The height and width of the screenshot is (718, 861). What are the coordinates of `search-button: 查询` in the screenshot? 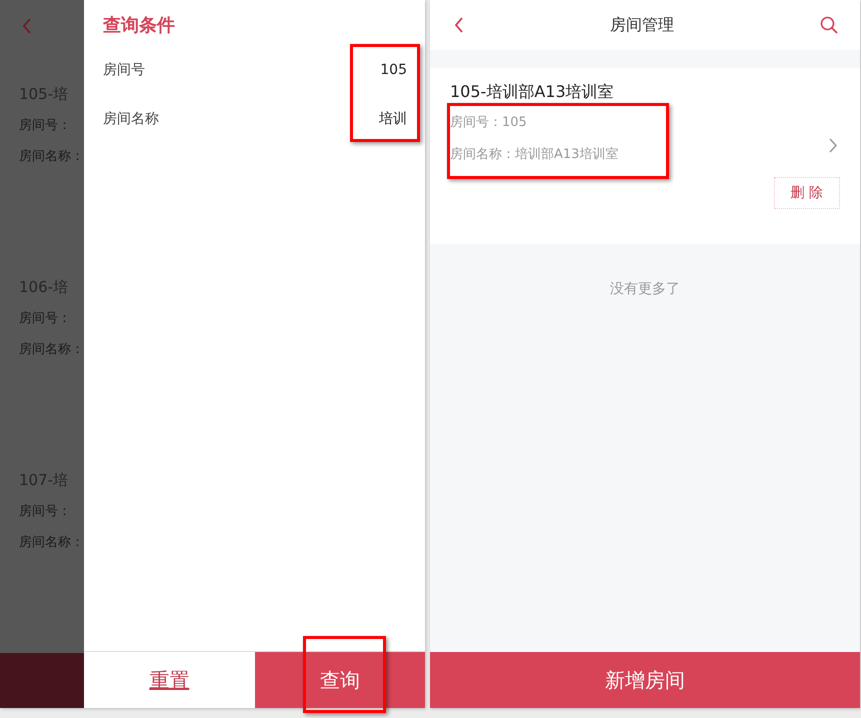 It's located at (339, 680).